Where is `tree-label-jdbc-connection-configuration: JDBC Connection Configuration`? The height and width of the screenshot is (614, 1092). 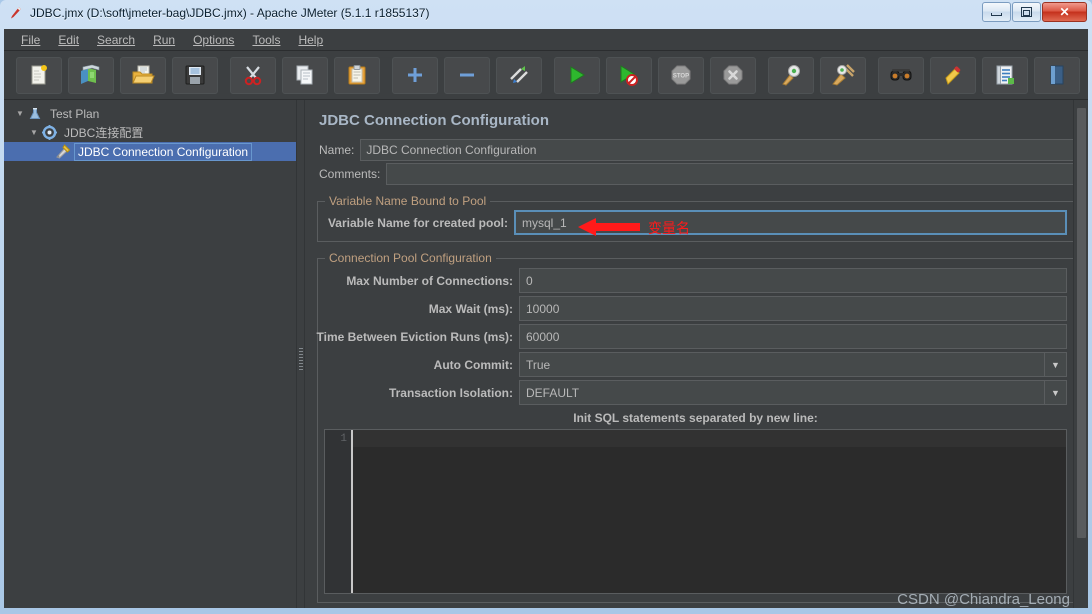 tree-label-jdbc-connection-configuration: JDBC Connection Configuration is located at coordinates (163, 151).